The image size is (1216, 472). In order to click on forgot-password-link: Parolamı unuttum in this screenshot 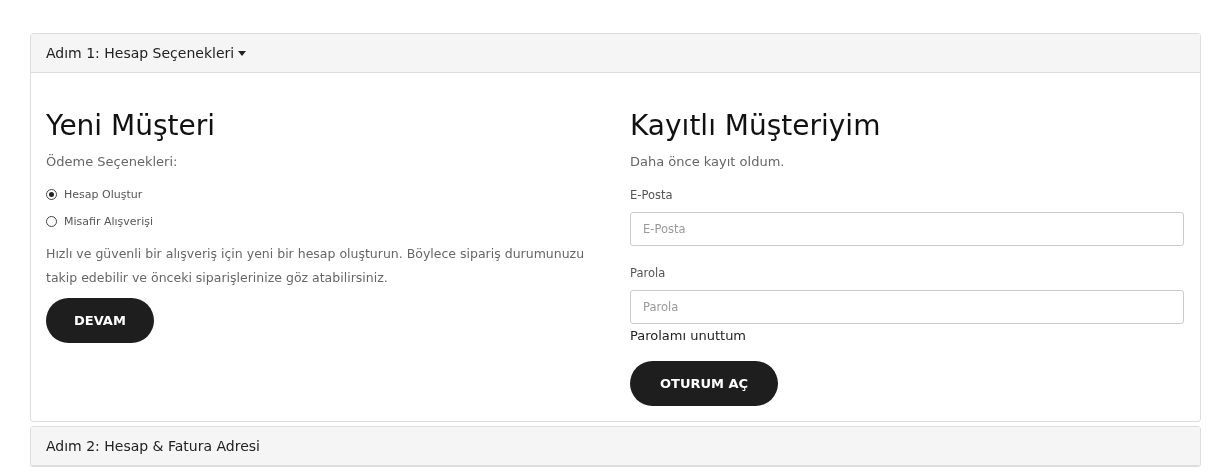, I will do `click(688, 335)`.